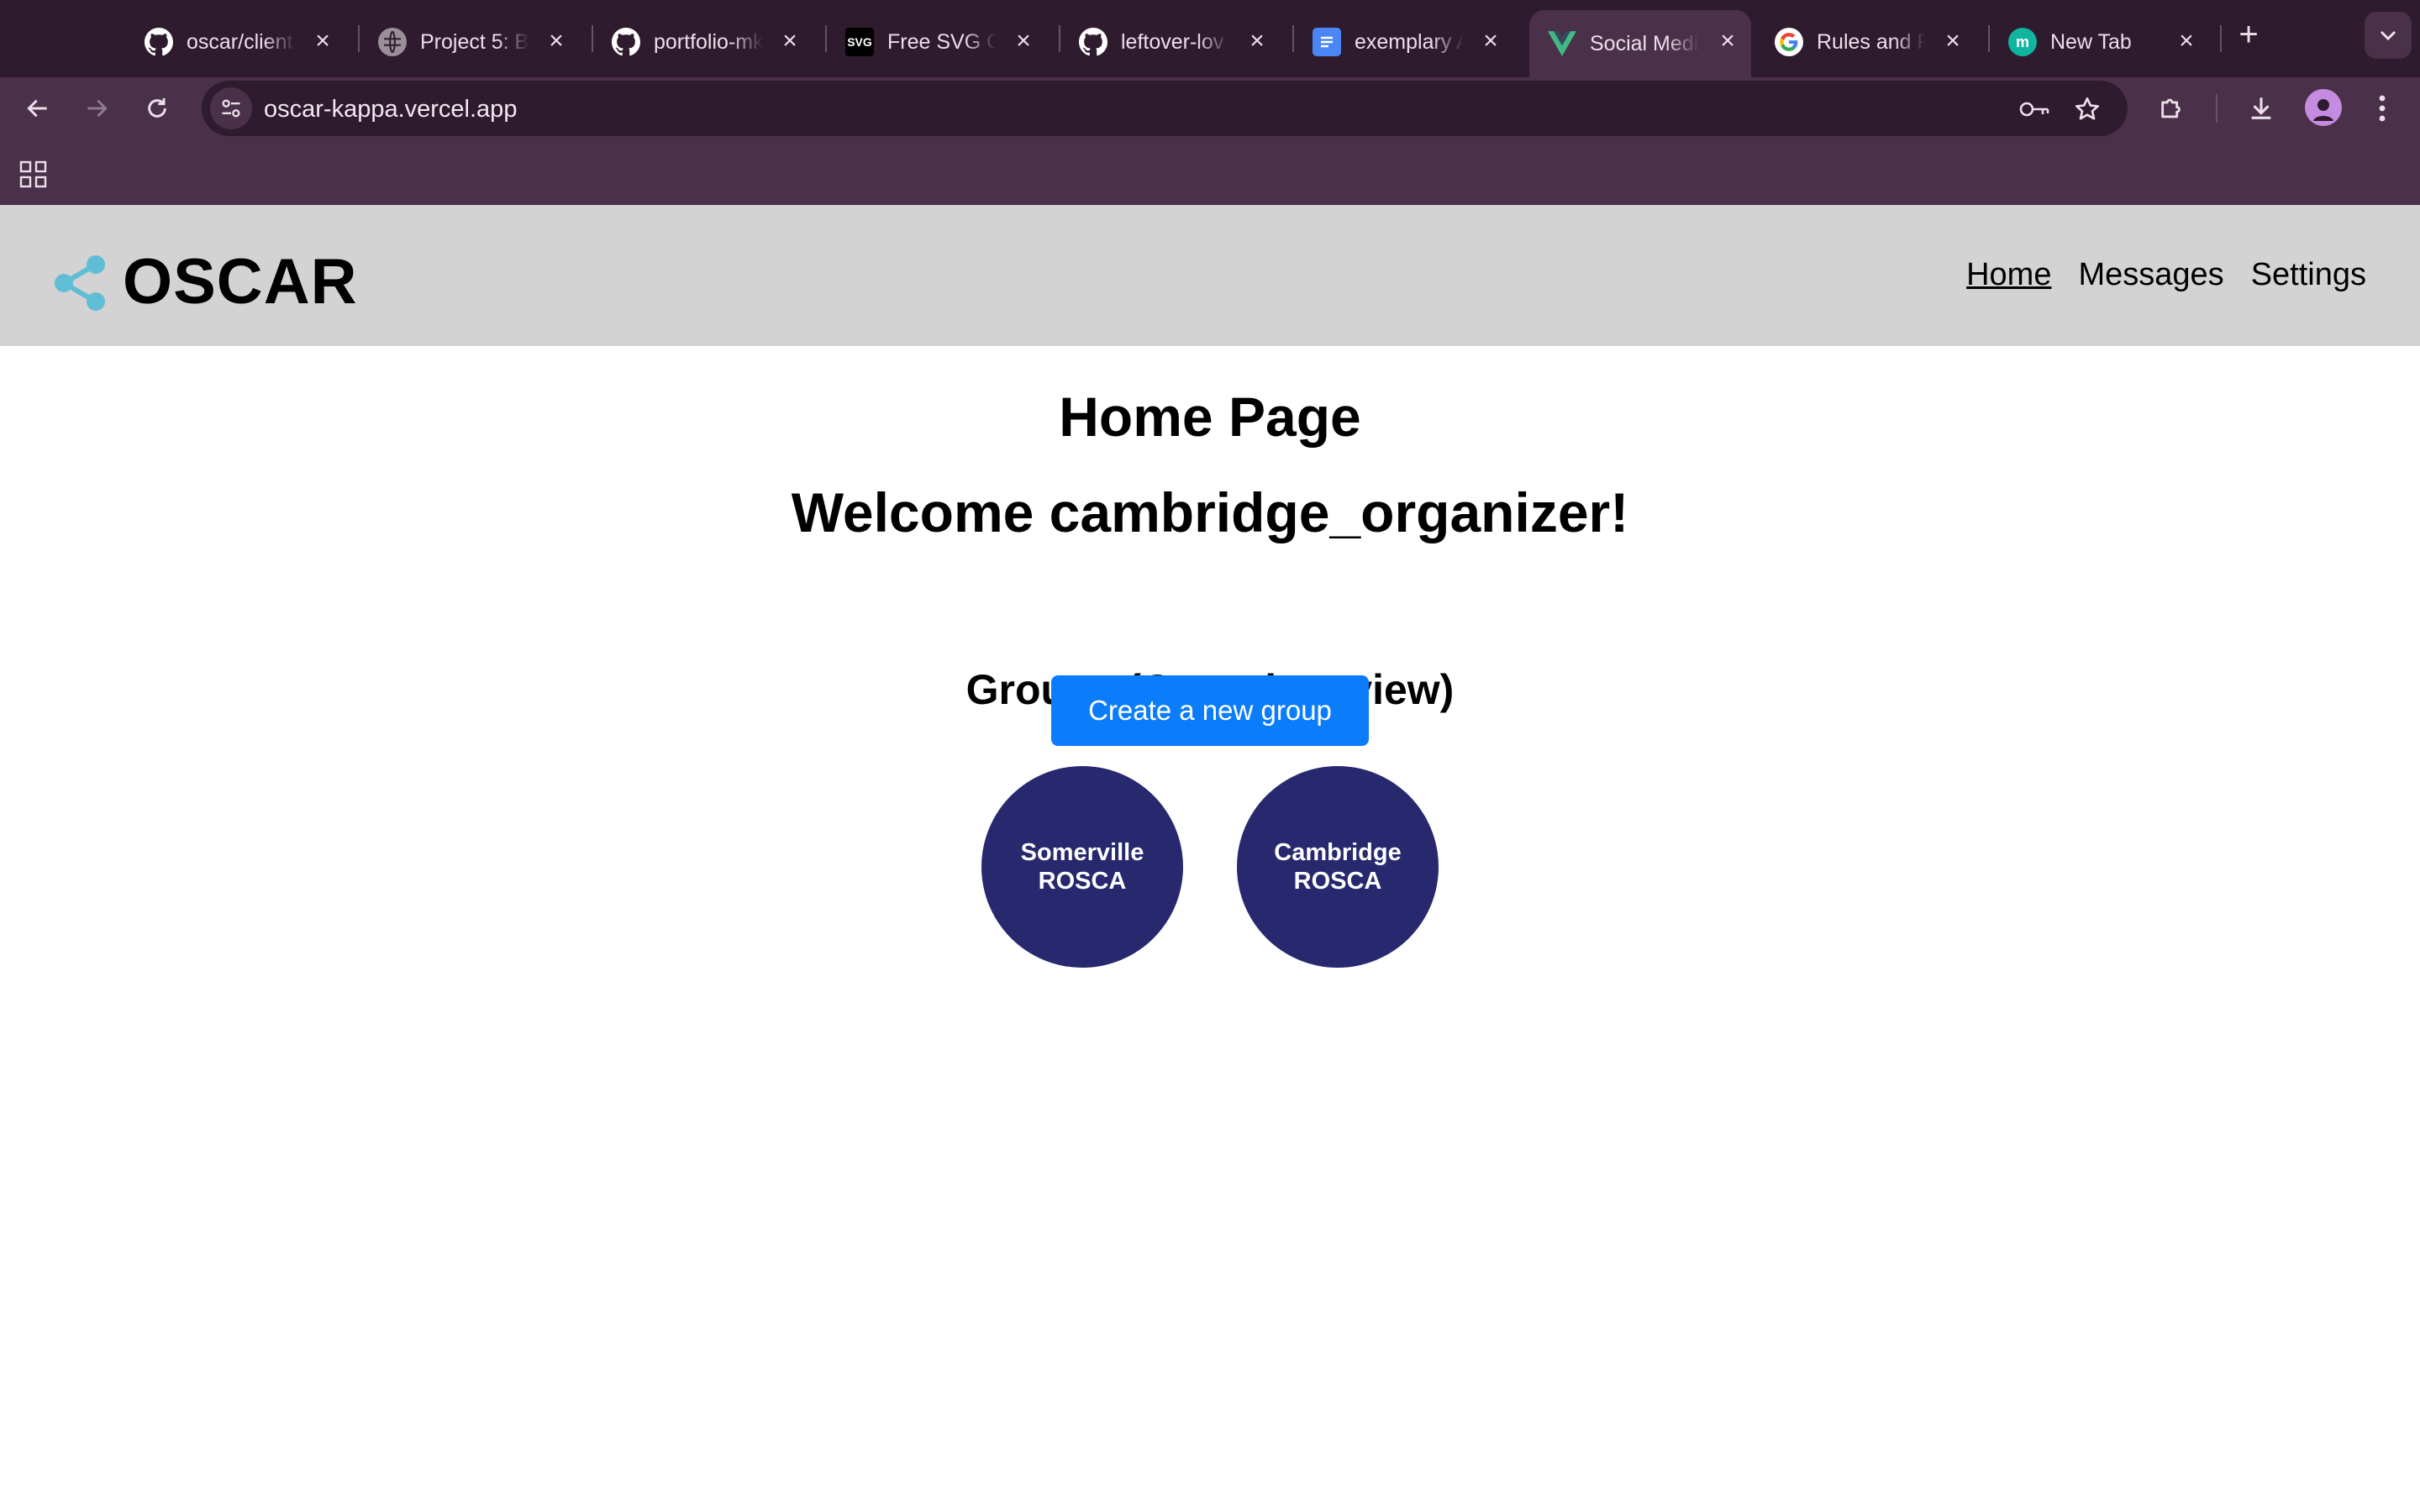 This screenshot has height=1512, width=2420. Describe the element at coordinates (2248, 34) in the screenshot. I see `new-tab-button: +` at that location.